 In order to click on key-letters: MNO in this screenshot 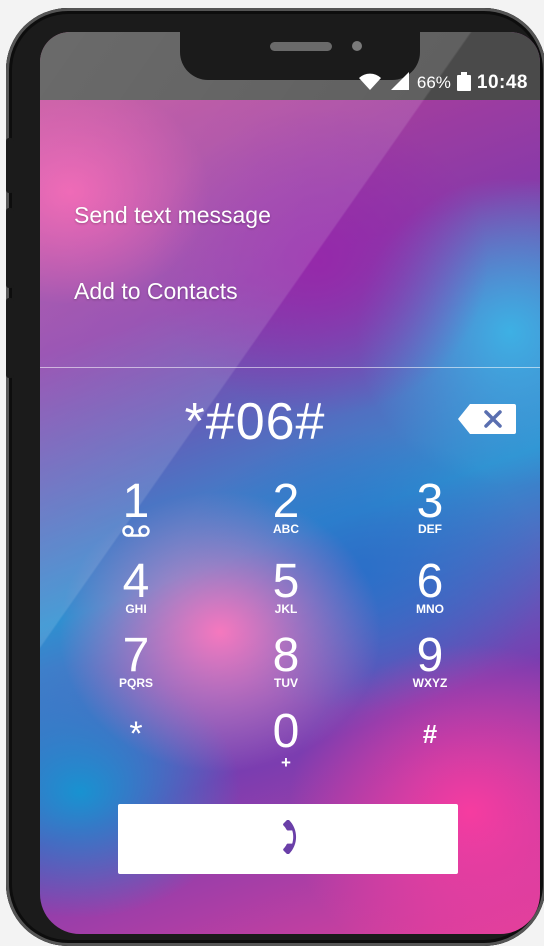, I will do `click(430, 609)`.